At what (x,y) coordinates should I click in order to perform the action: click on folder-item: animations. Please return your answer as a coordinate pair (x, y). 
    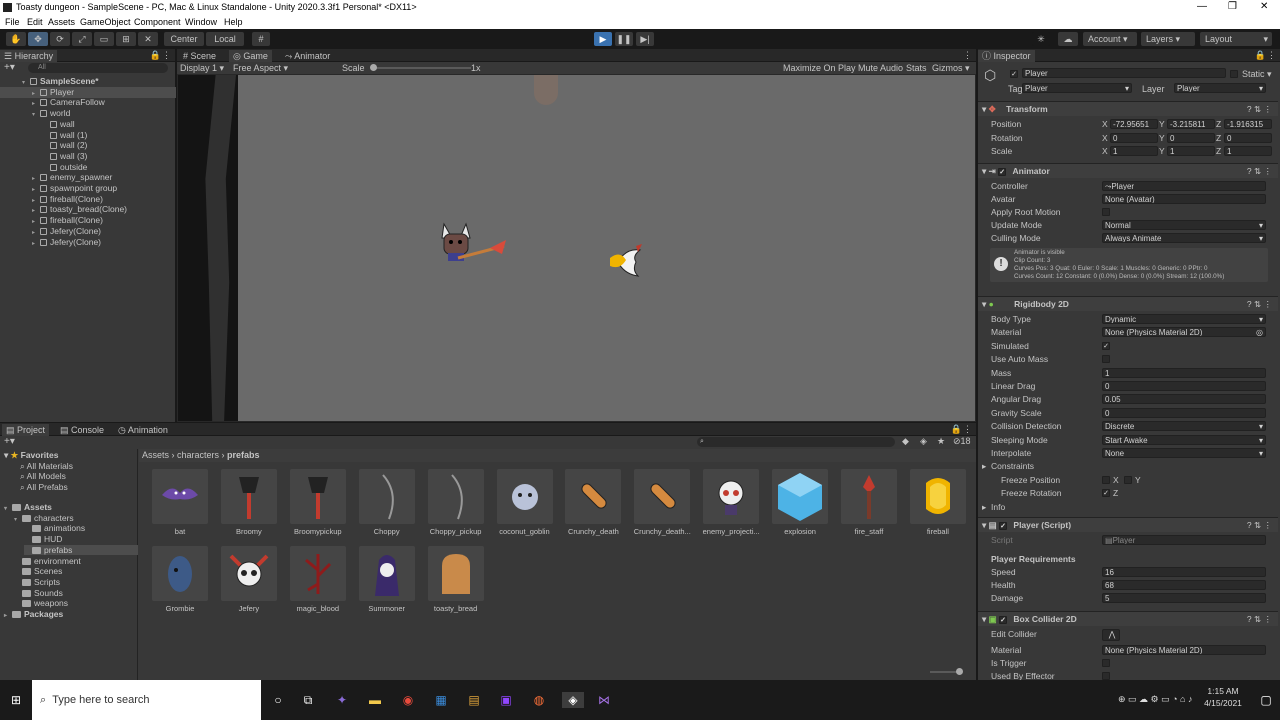
    Looking at the image, I should click on (81, 528).